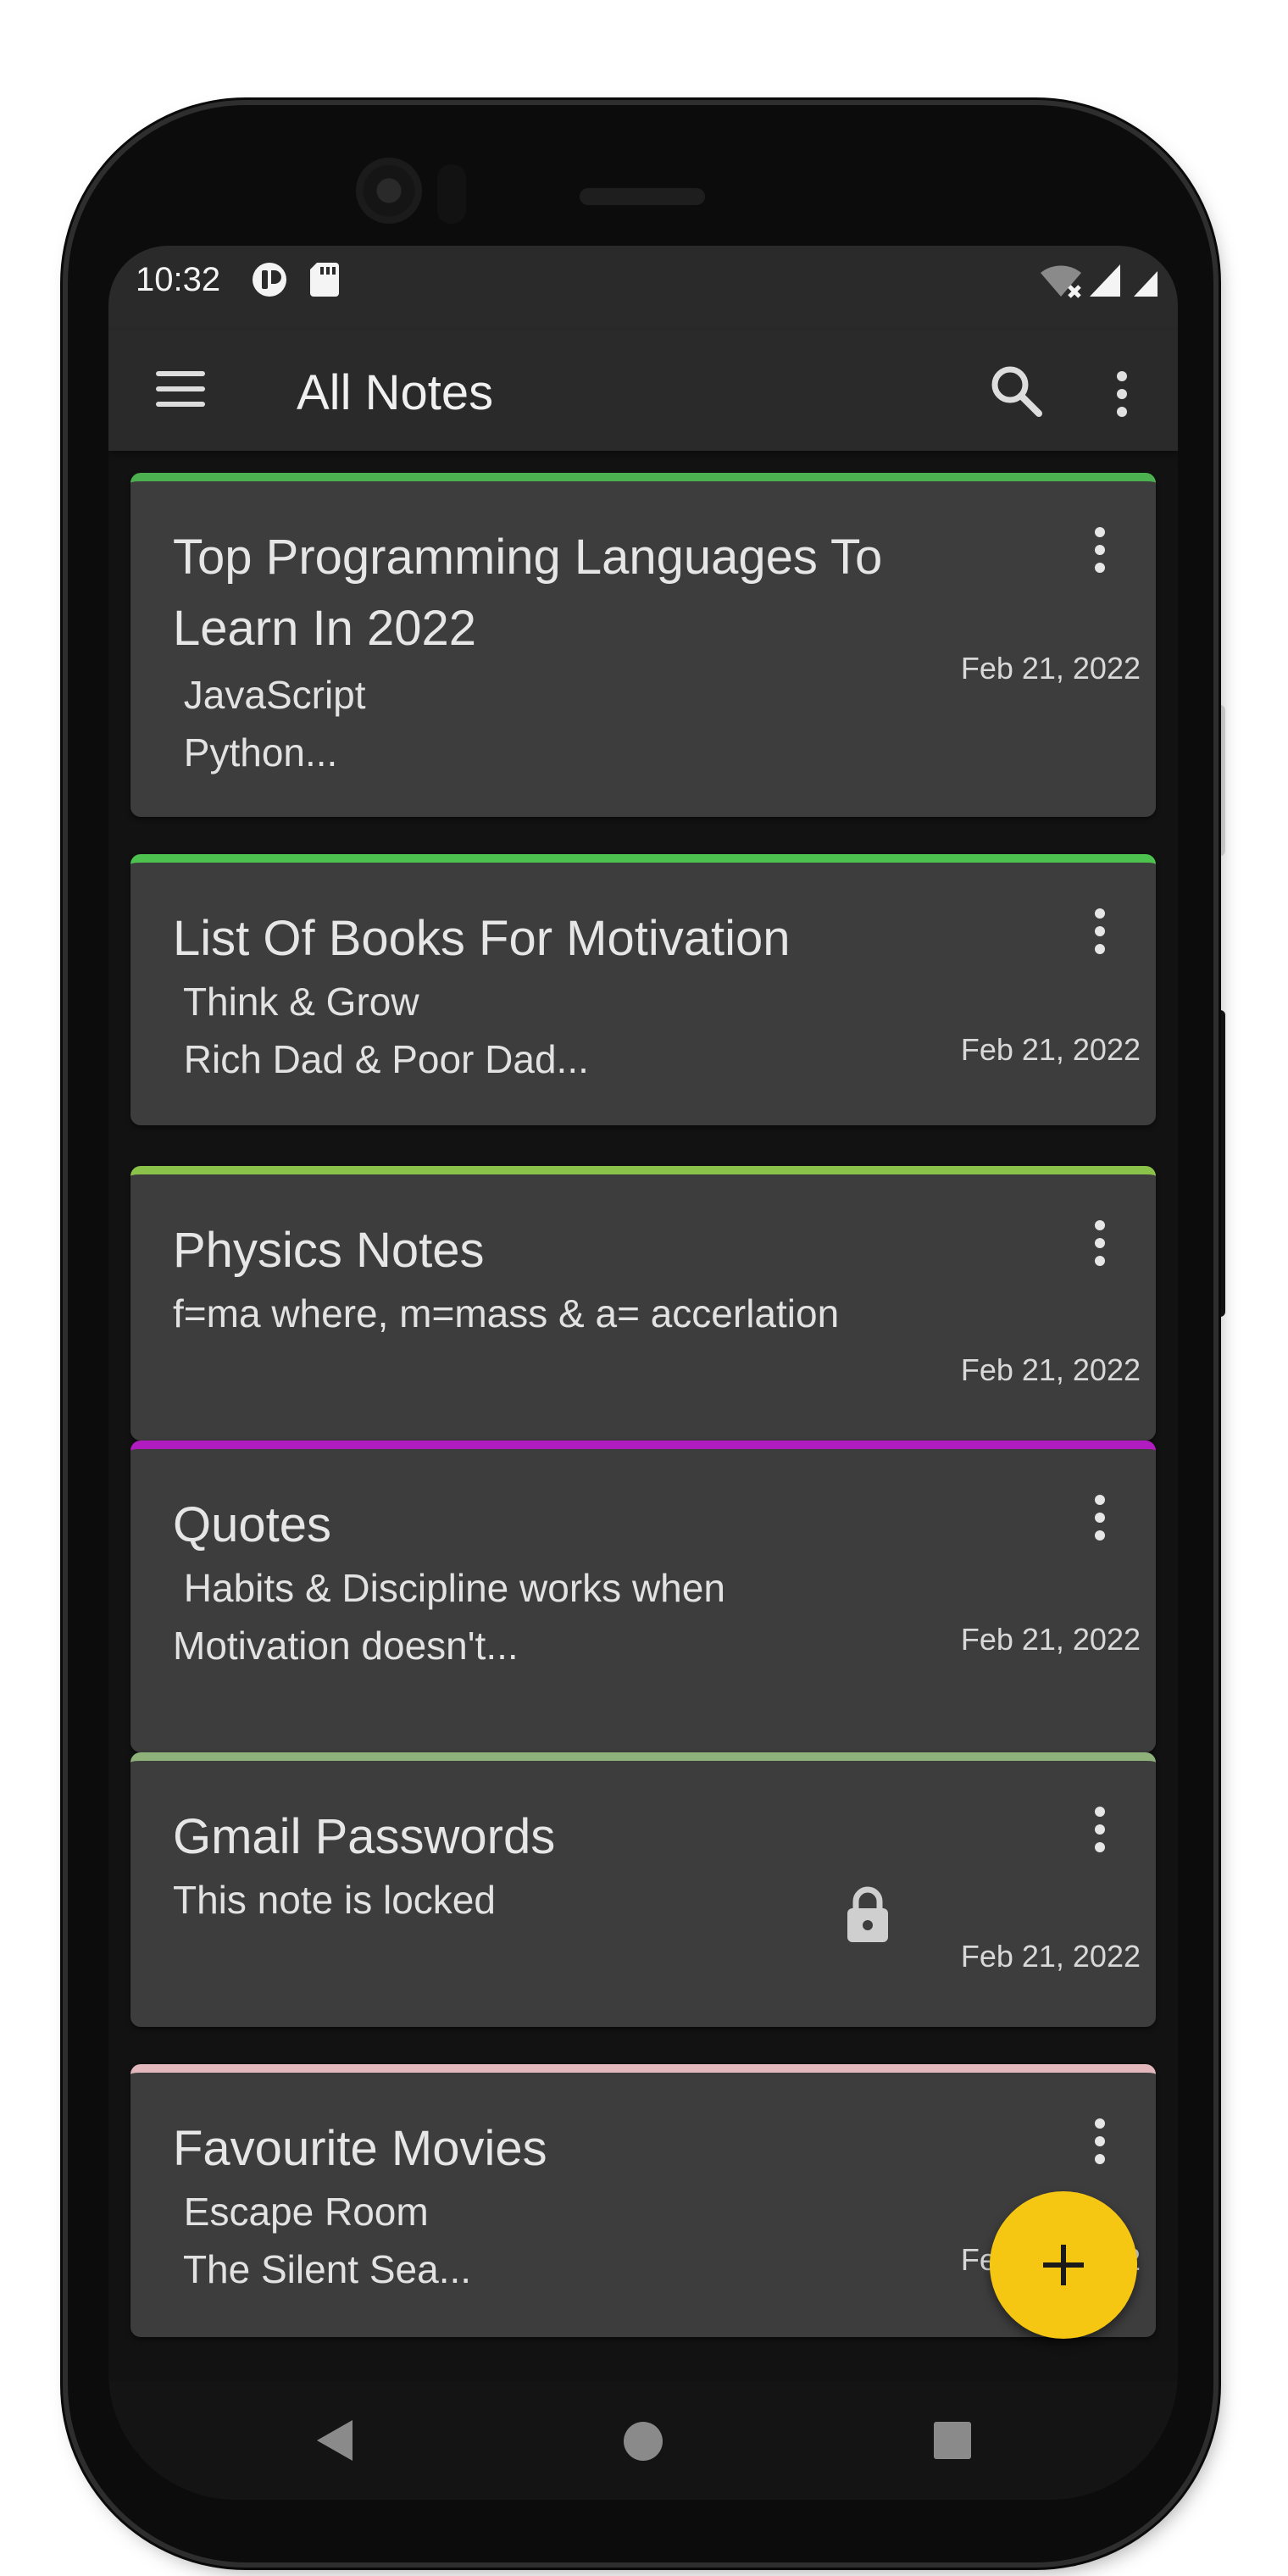  Describe the element at coordinates (178, 279) in the screenshot. I see `status-time: 10:32` at that location.